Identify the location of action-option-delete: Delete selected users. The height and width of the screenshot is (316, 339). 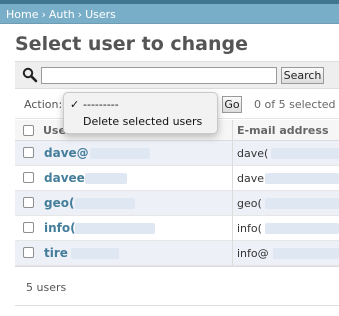
(141, 122).